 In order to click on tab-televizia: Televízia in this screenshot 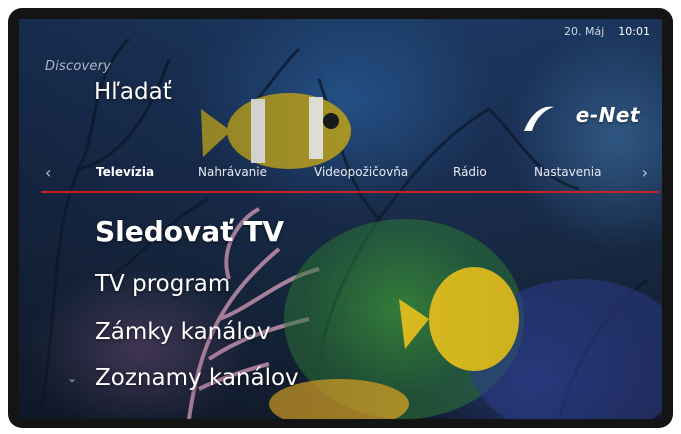, I will do `click(125, 172)`.